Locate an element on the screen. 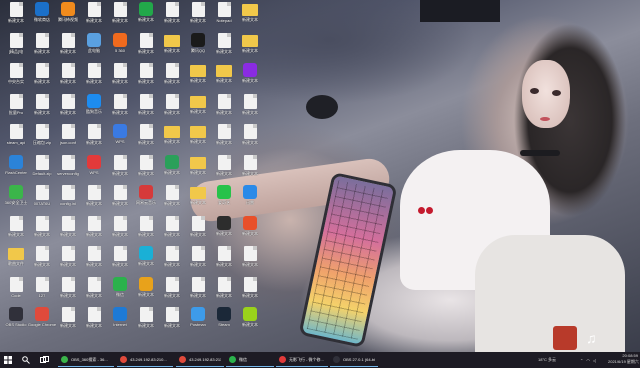 The width and height of the screenshot is (640, 368). network-icon: ◠ is located at coordinates (588, 360).